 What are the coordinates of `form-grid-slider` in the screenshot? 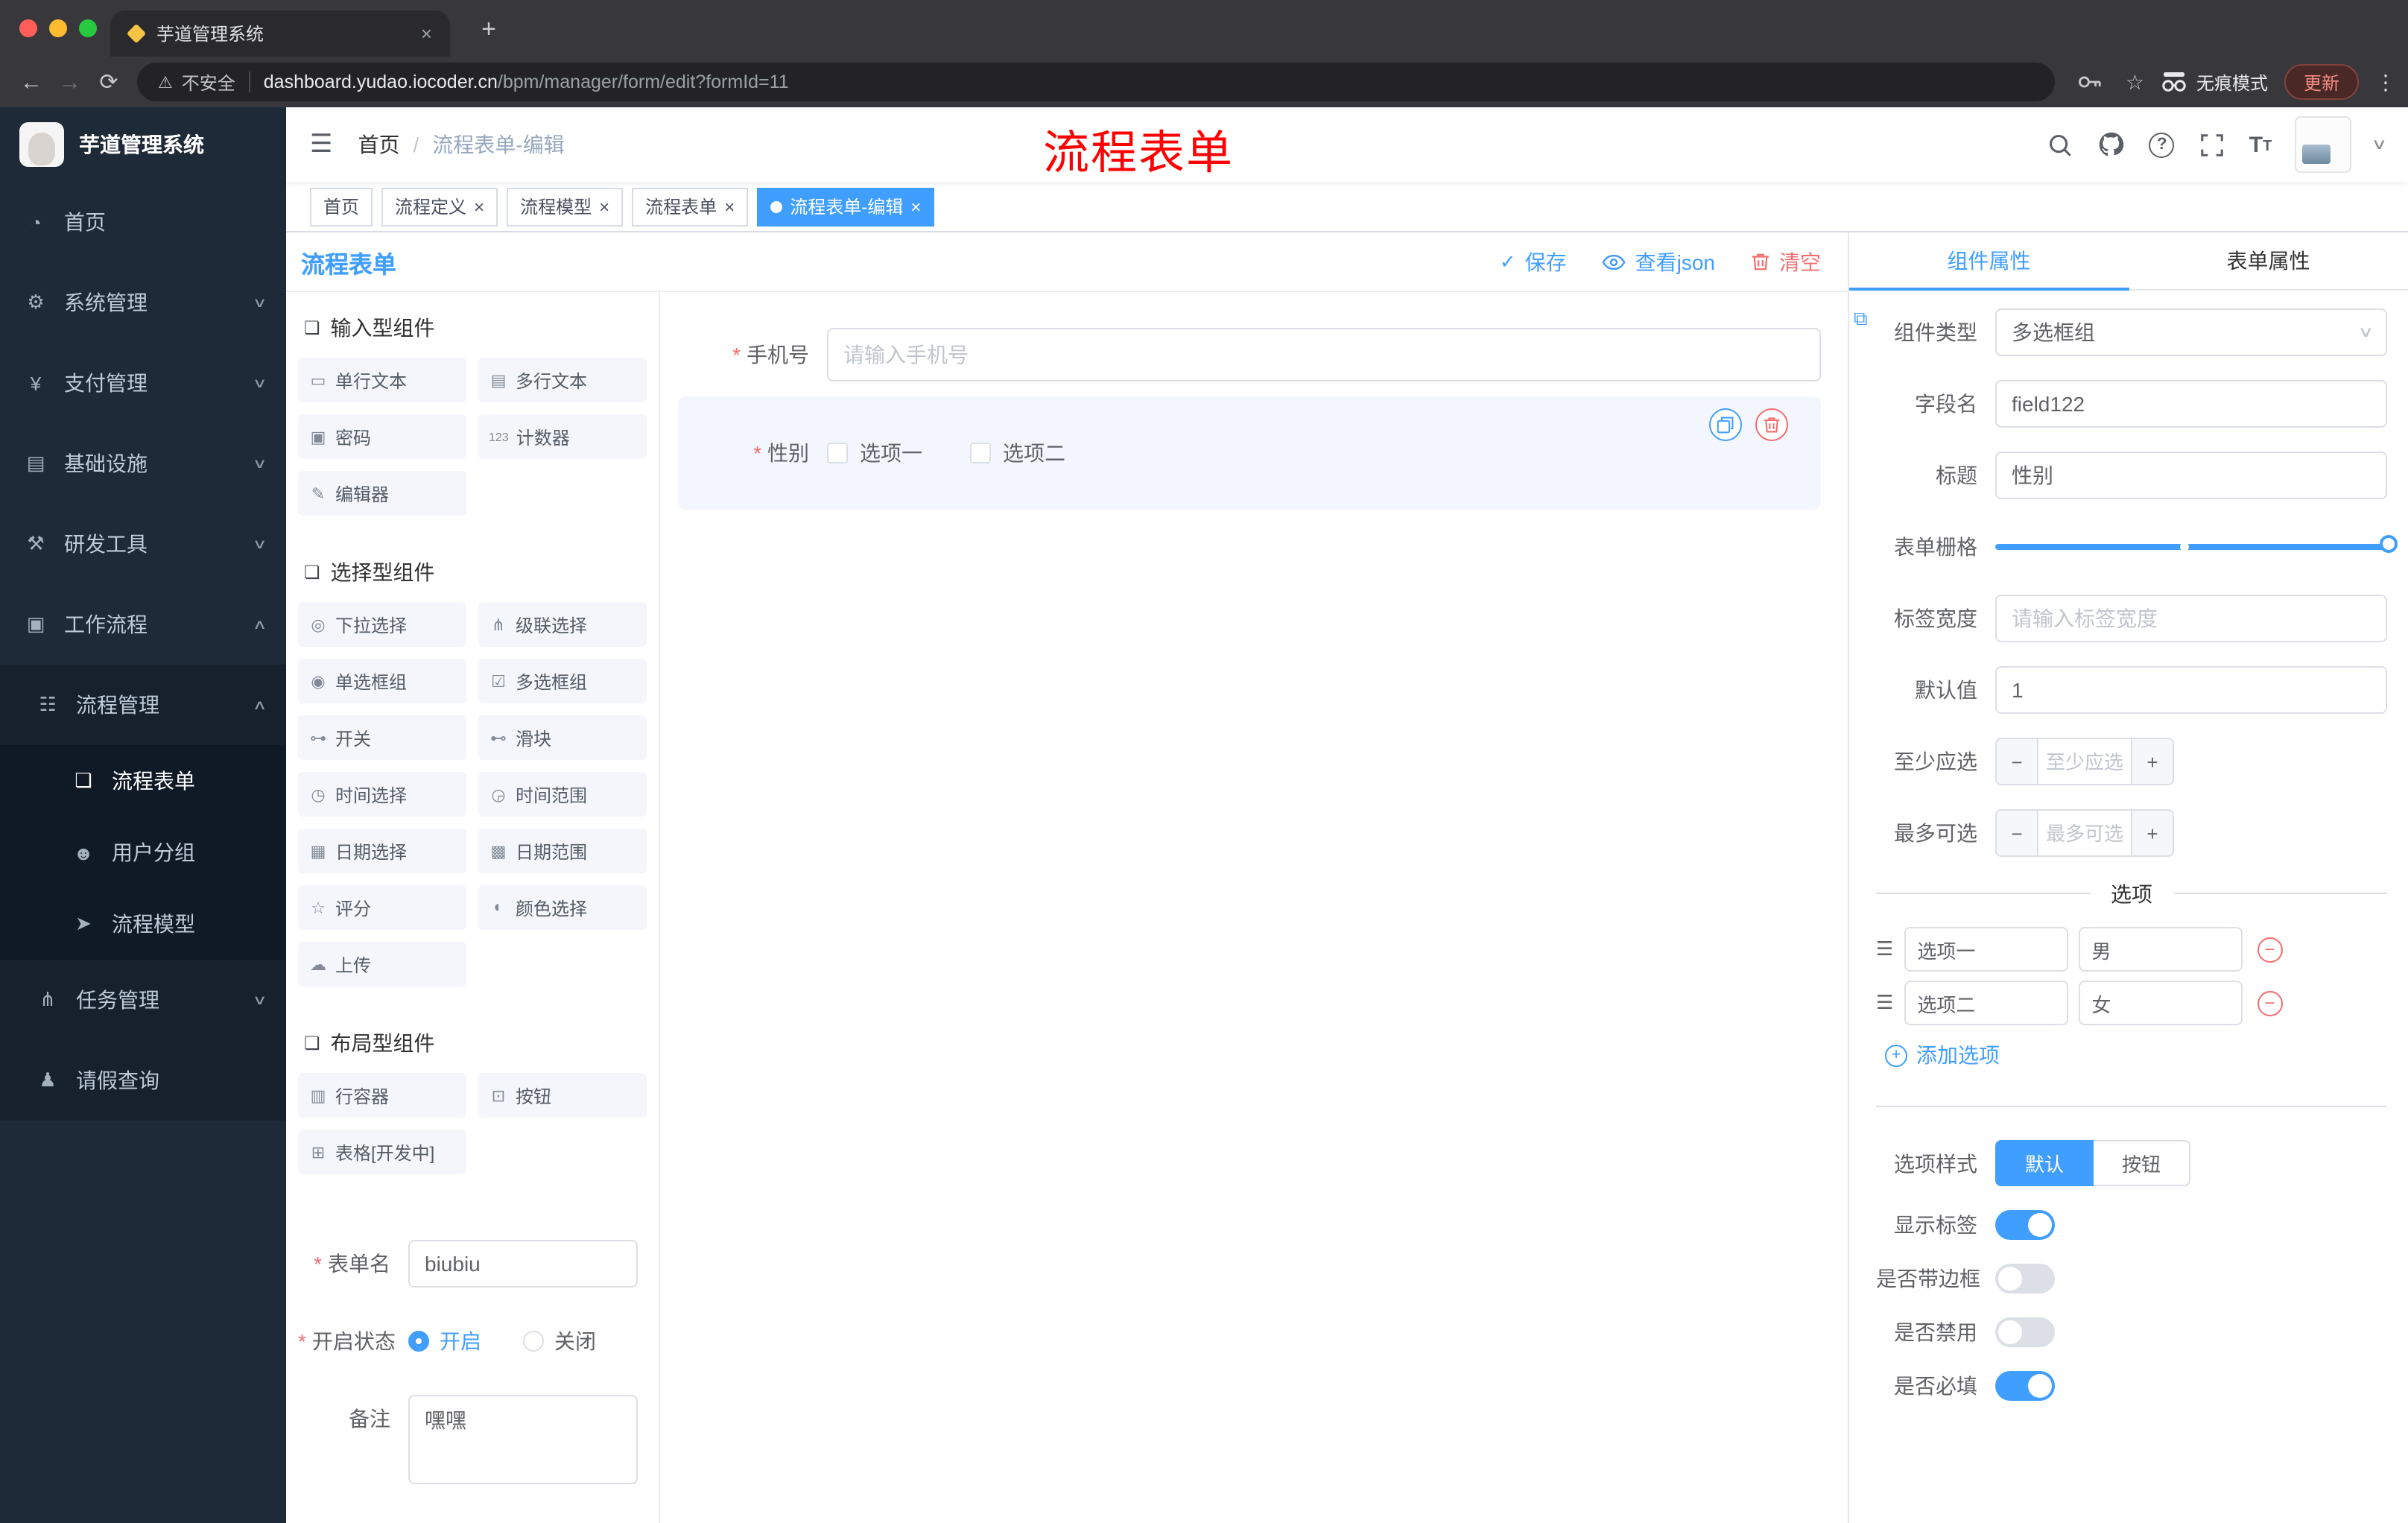 It's located at (2196, 547).